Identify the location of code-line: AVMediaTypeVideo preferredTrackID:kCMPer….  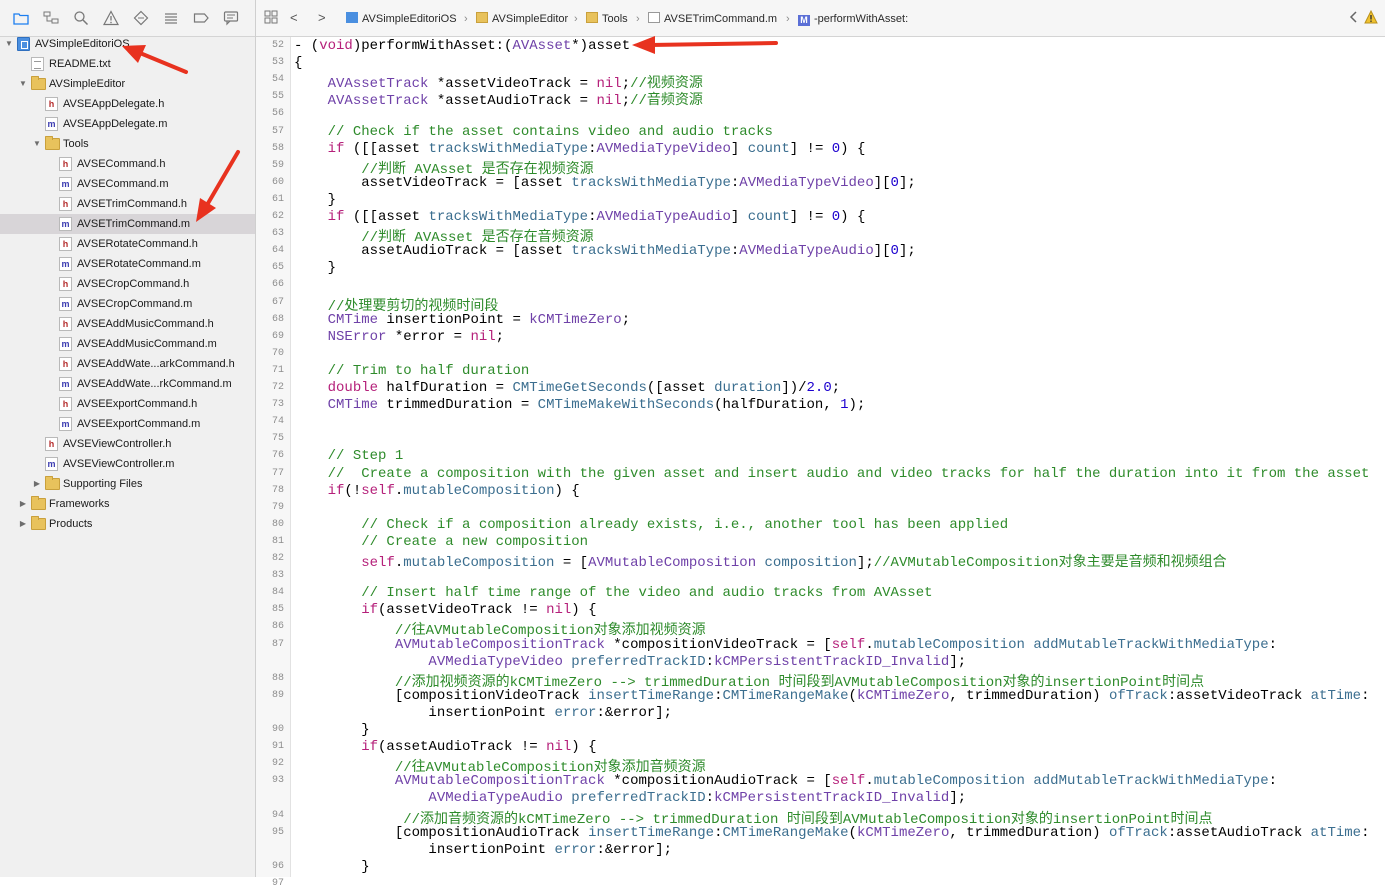
(630, 662).